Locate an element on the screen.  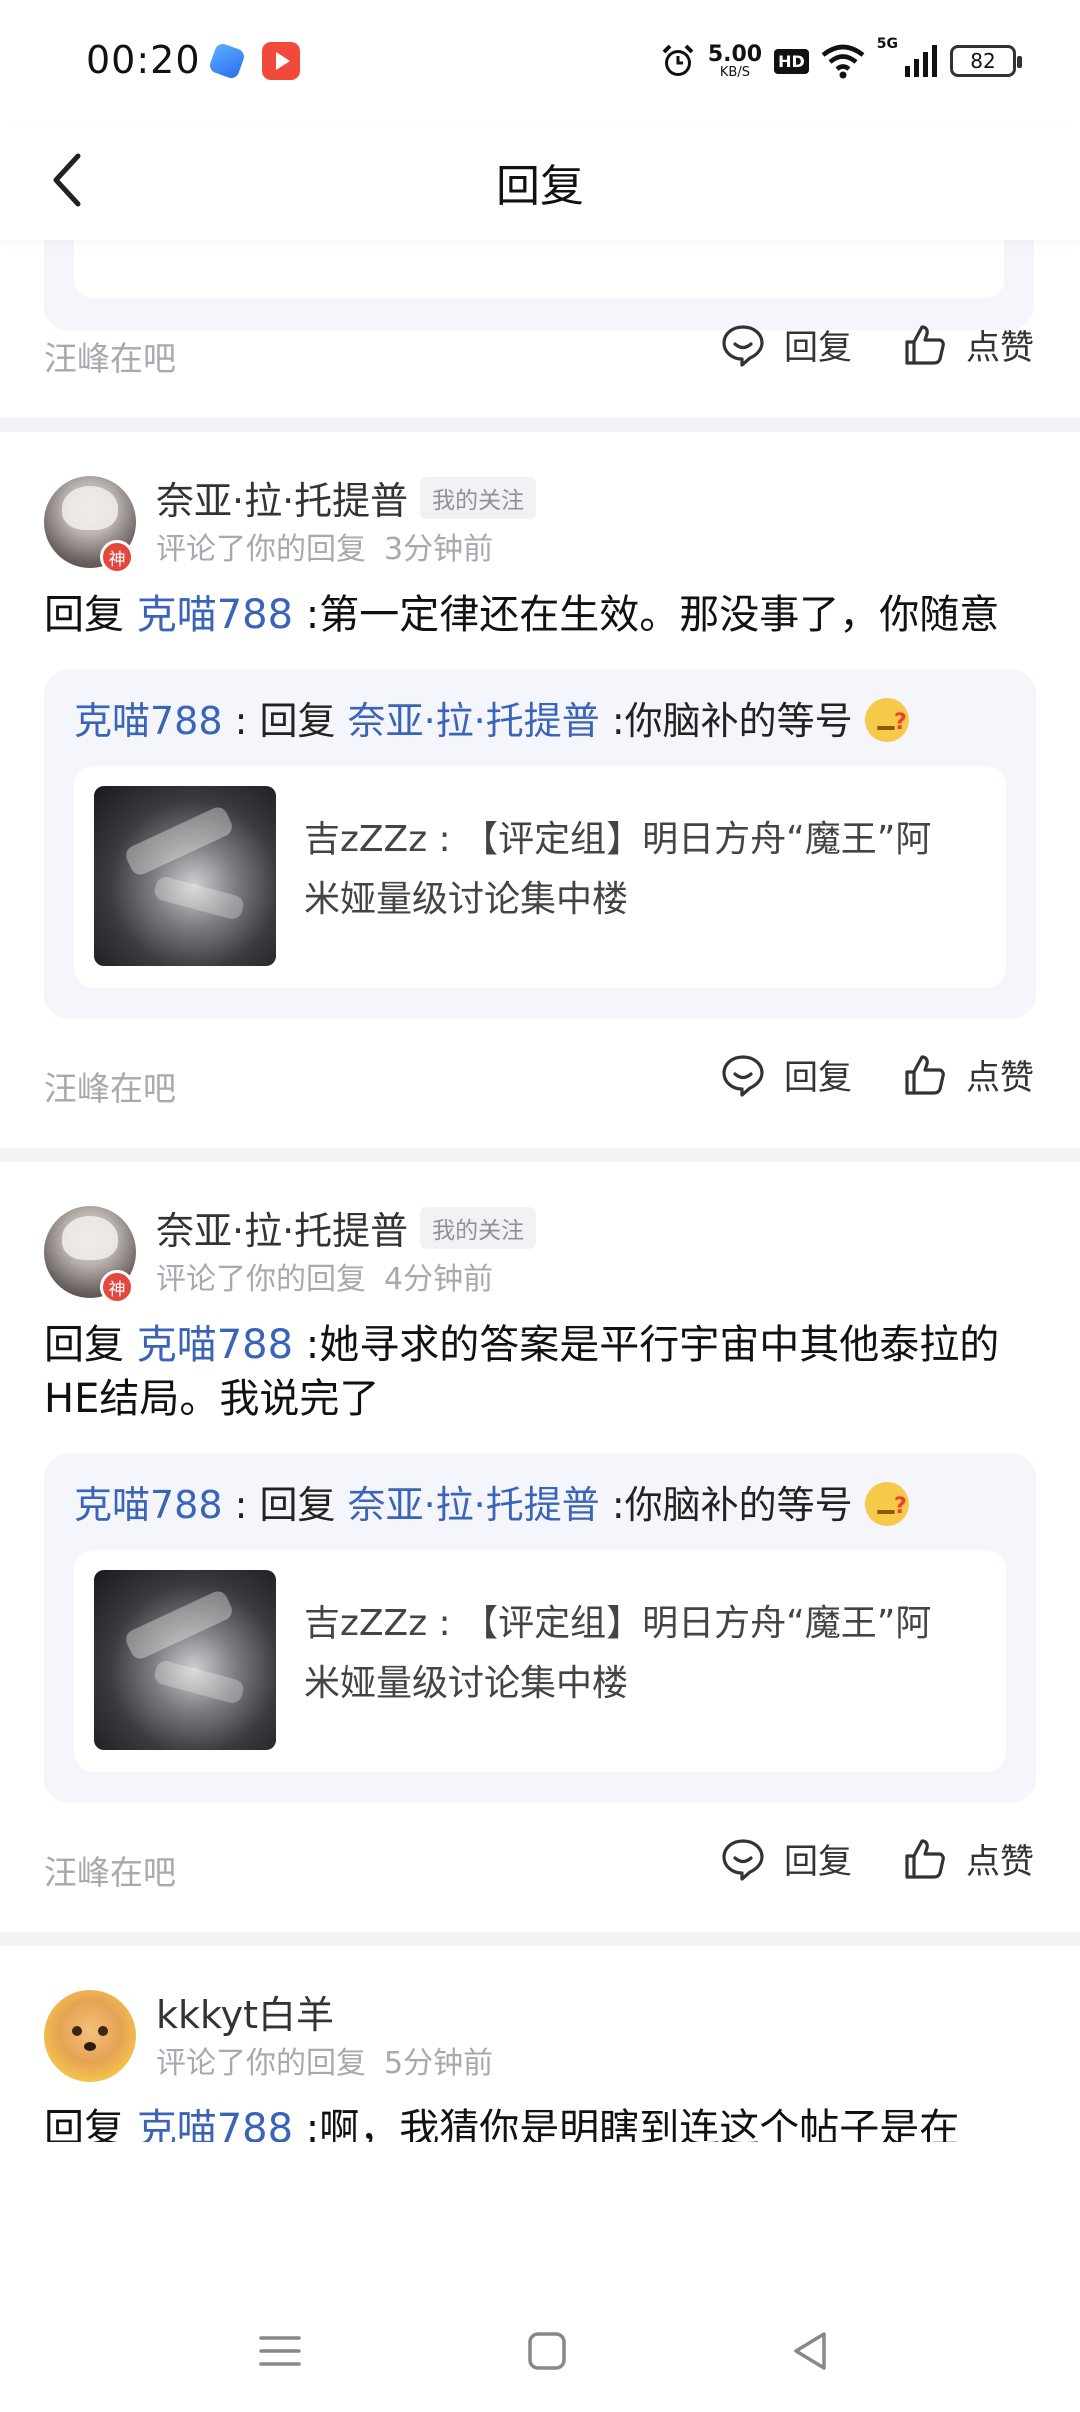
menu-lines-icon is located at coordinates (280, 2351).